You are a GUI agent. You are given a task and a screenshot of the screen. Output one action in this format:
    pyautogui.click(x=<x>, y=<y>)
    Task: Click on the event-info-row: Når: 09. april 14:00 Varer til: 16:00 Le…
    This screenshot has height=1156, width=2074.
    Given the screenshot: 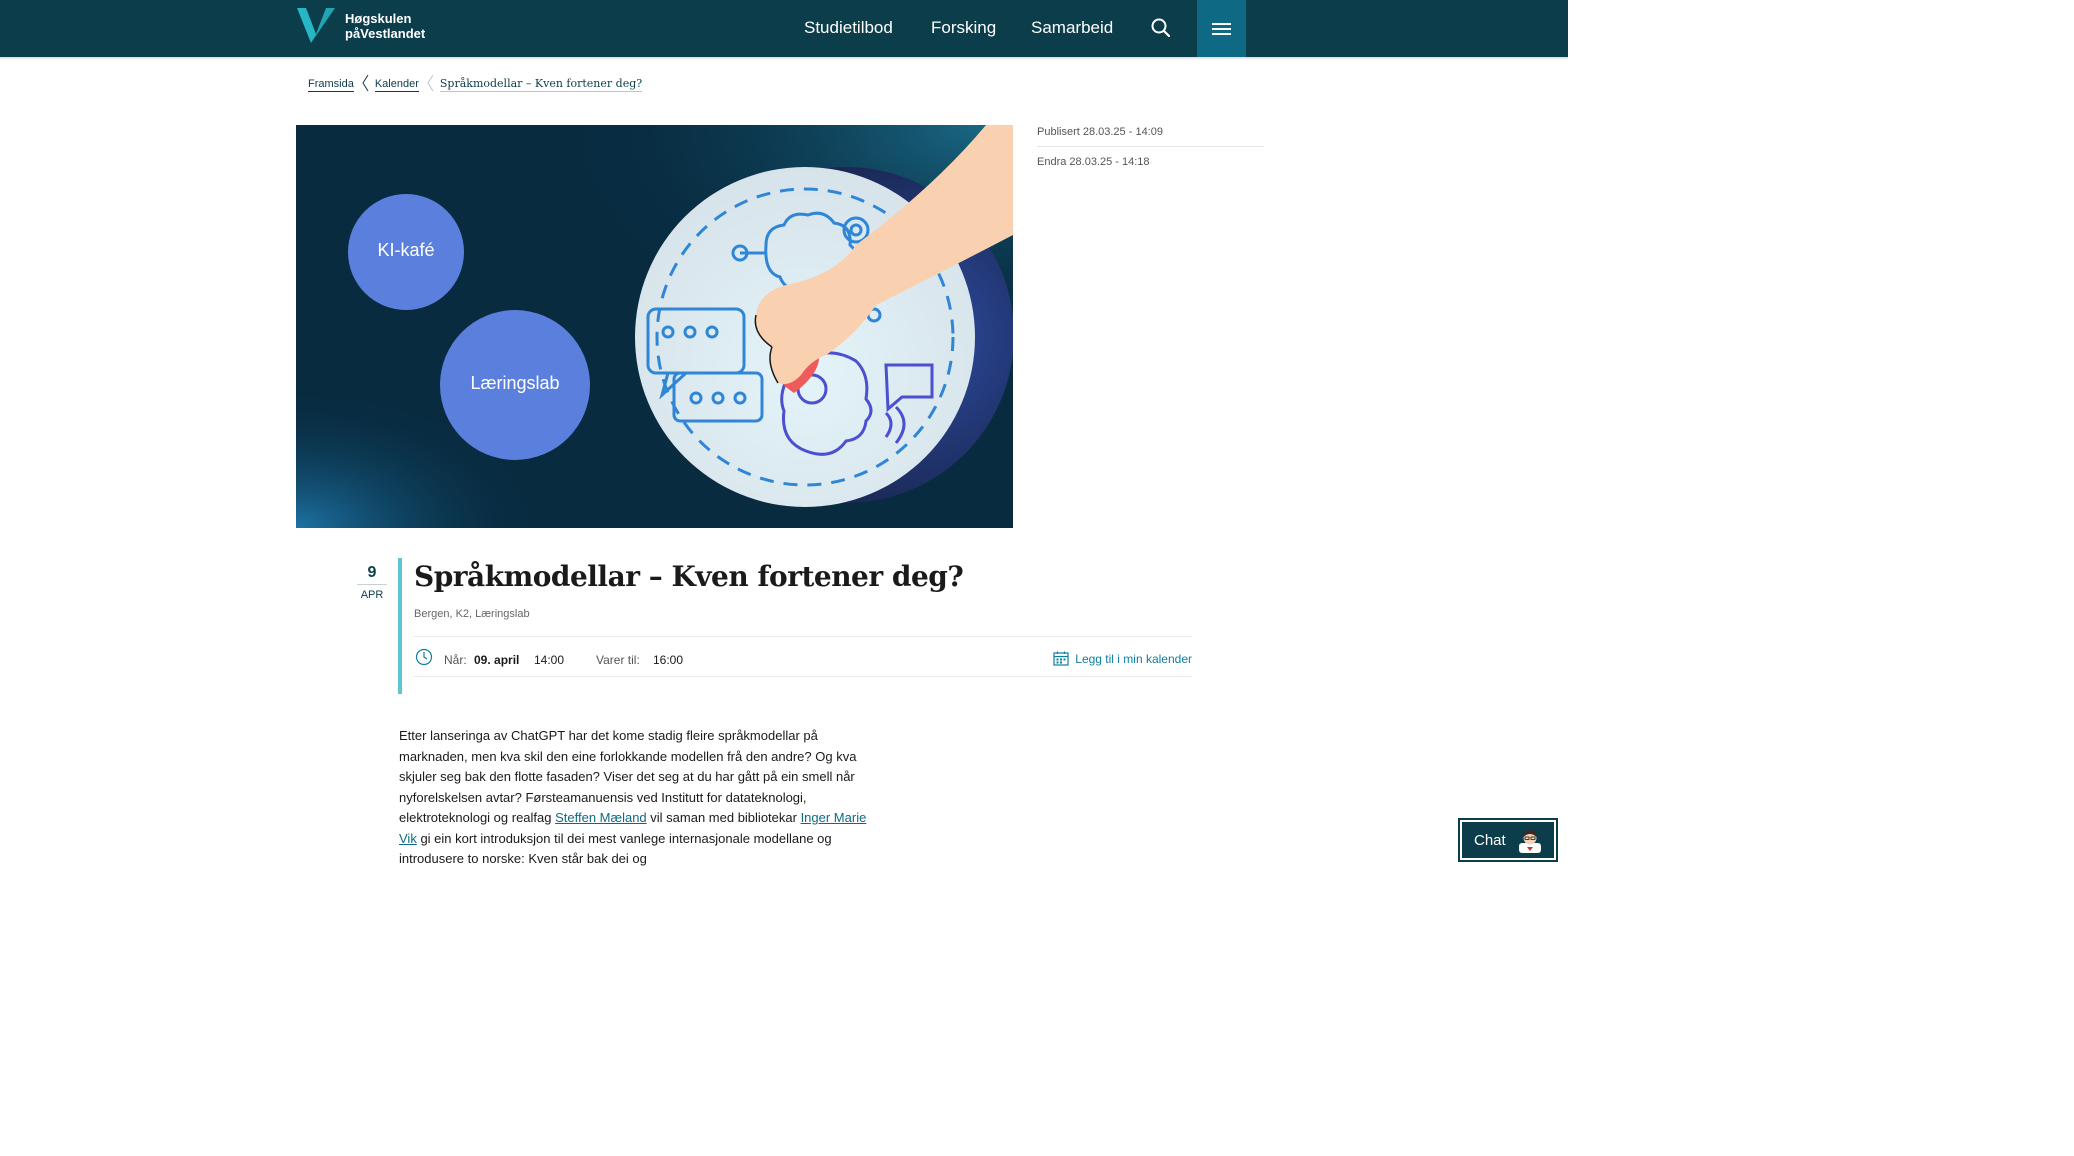 What is the action you would take?
    pyautogui.click(x=803, y=656)
    